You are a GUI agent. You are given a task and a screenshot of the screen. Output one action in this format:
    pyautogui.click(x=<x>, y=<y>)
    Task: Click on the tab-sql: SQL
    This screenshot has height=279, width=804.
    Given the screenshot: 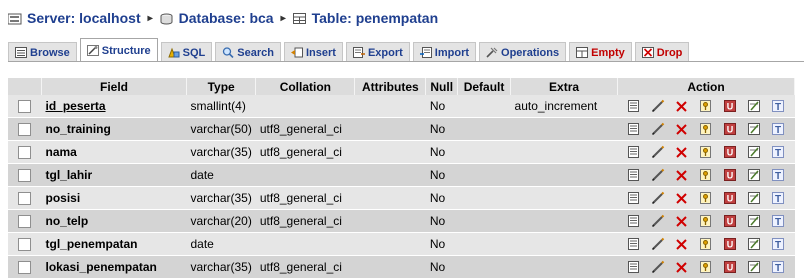 What is the action you would take?
    pyautogui.click(x=186, y=52)
    